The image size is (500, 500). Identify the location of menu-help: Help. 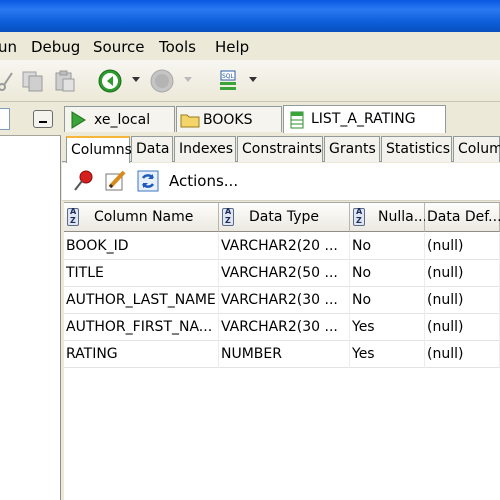
(232, 47).